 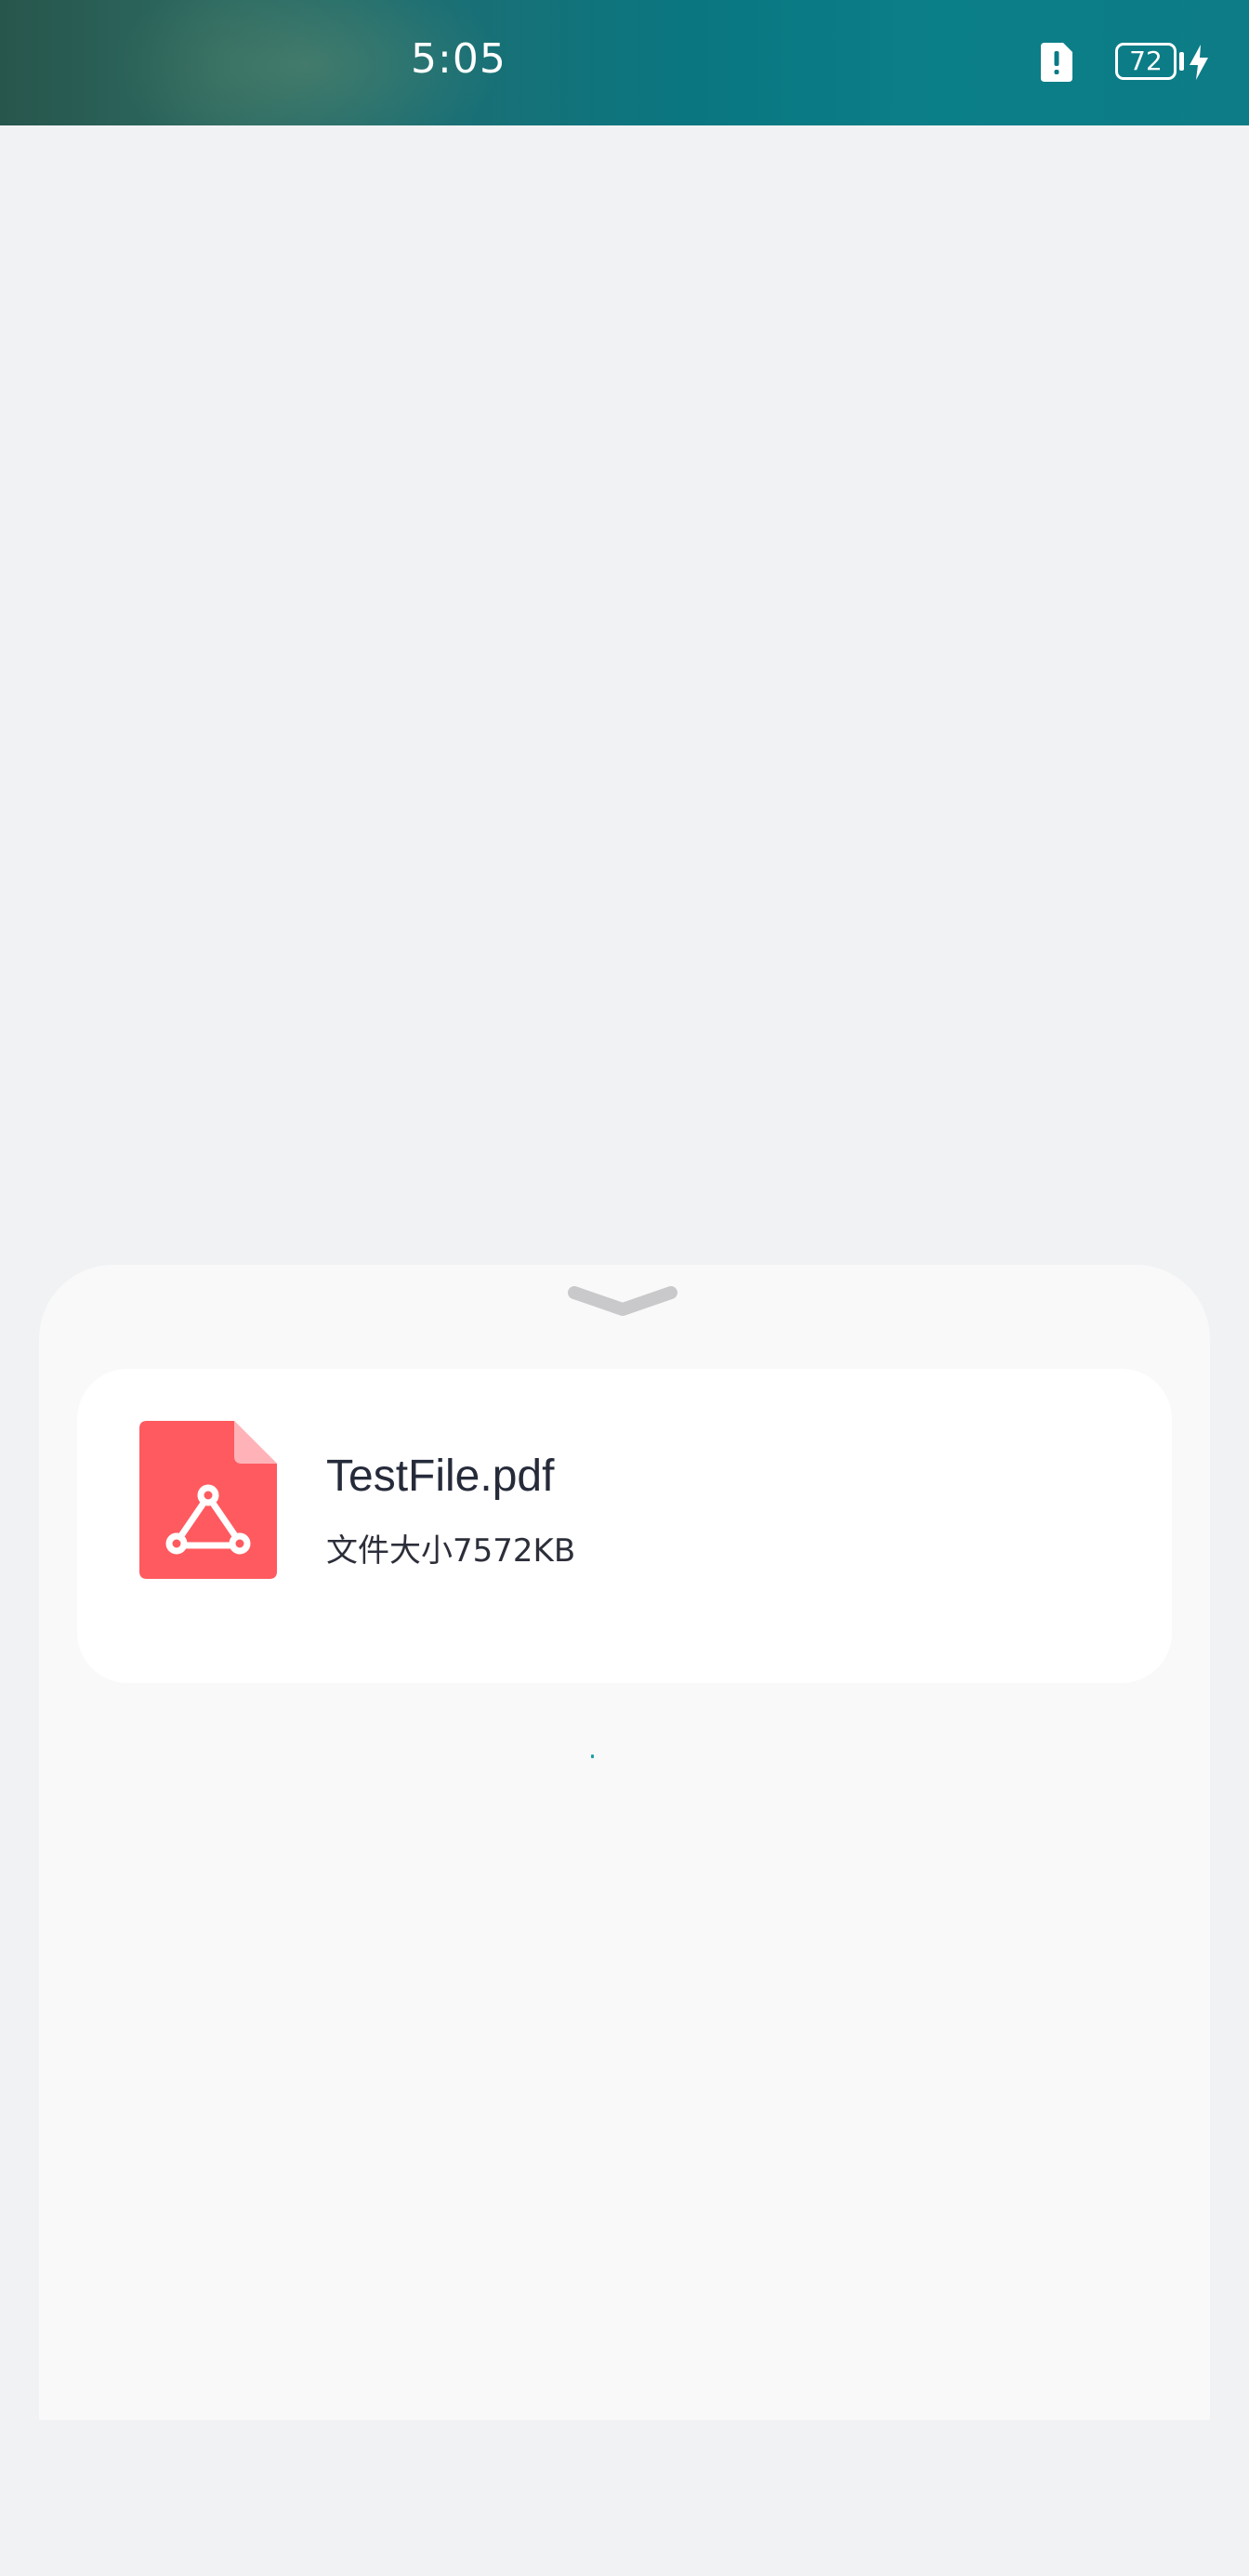 What do you see at coordinates (208, 1500) in the screenshot?
I see `pdf-file-icon` at bounding box center [208, 1500].